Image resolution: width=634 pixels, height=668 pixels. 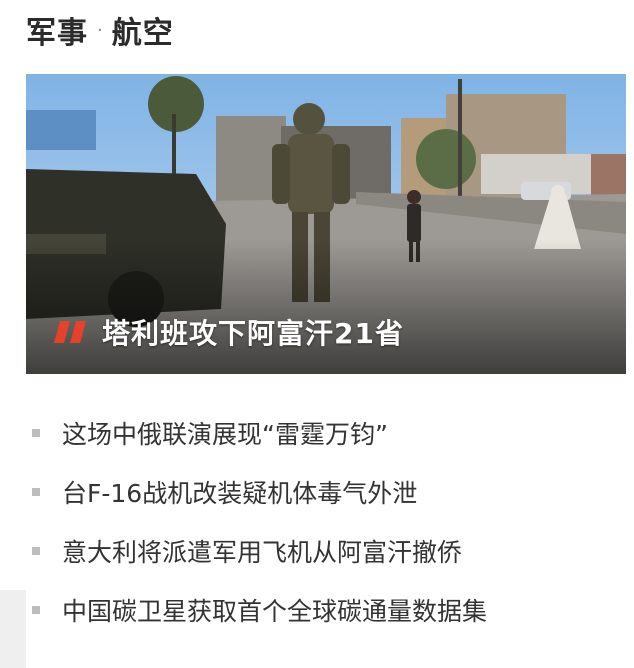 I want to click on news-title: 中国碳卫星获取首个全球碳通量数据集, so click(x=274, y=610).